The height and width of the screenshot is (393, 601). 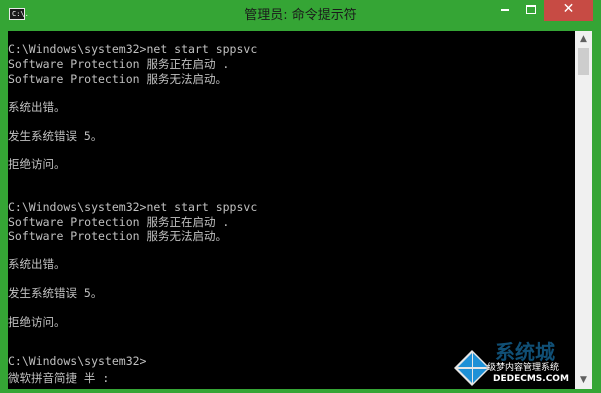 I want to click on minimize-icon, so click(x=505, y=10).